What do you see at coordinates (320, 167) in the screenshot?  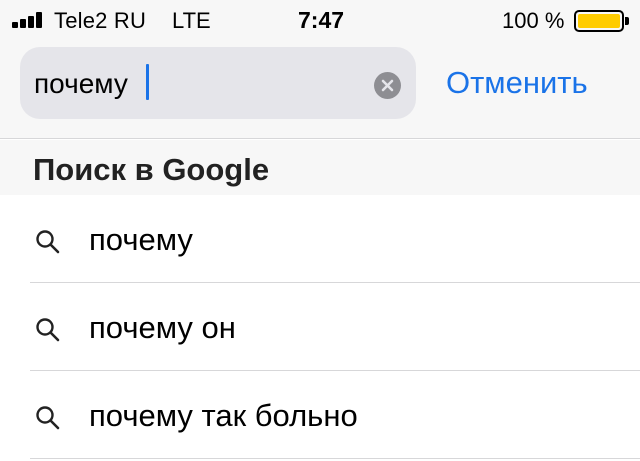 I see `section-header: Поиск в Google` at bounding box center [320, 167].